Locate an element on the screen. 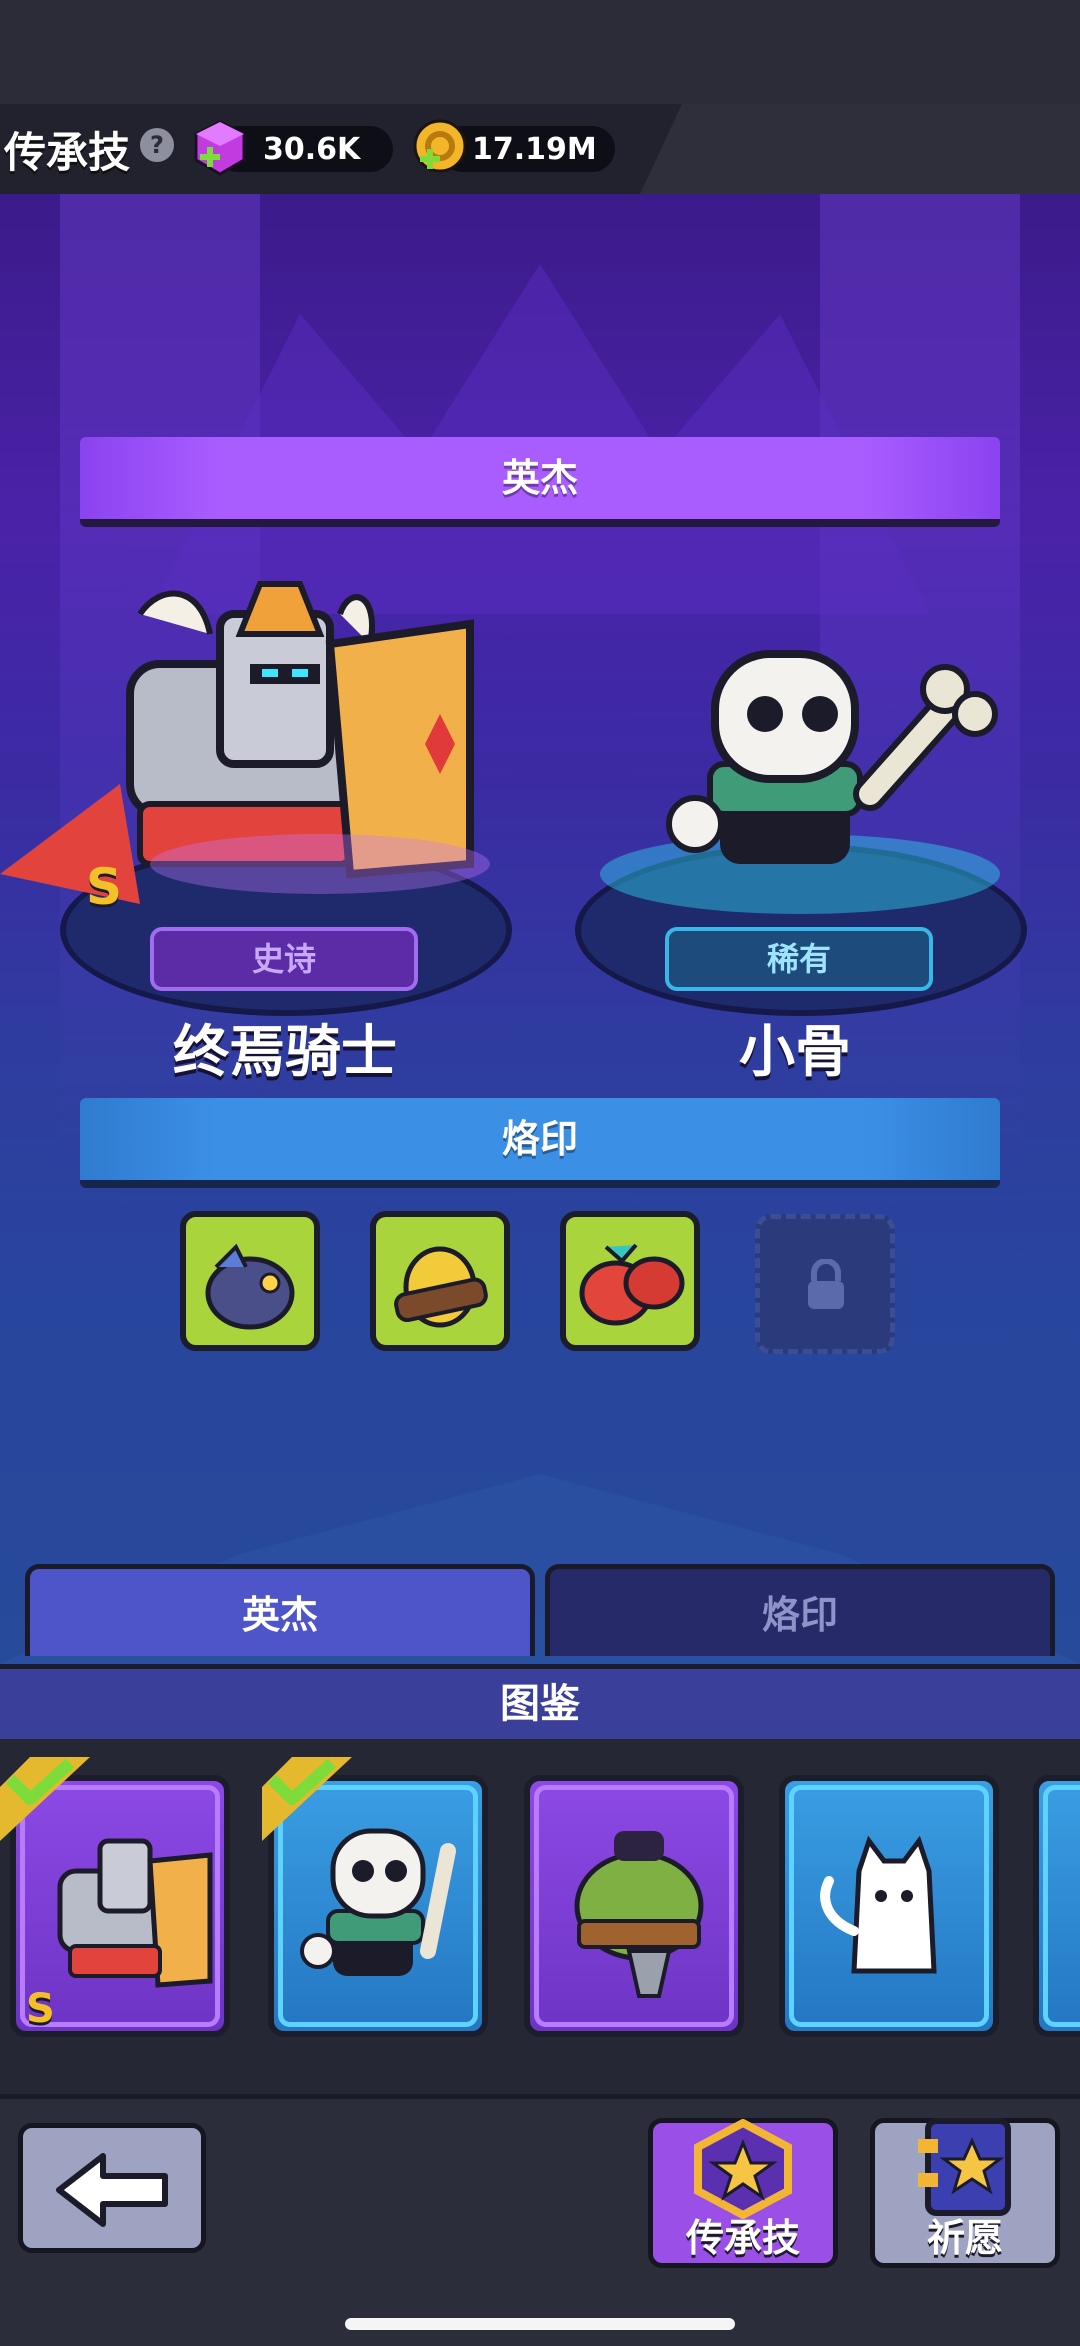 Image resolution: width=1080 pixels, height=2346 pixels. card-grade: S is located at coordinates (40, 2009).